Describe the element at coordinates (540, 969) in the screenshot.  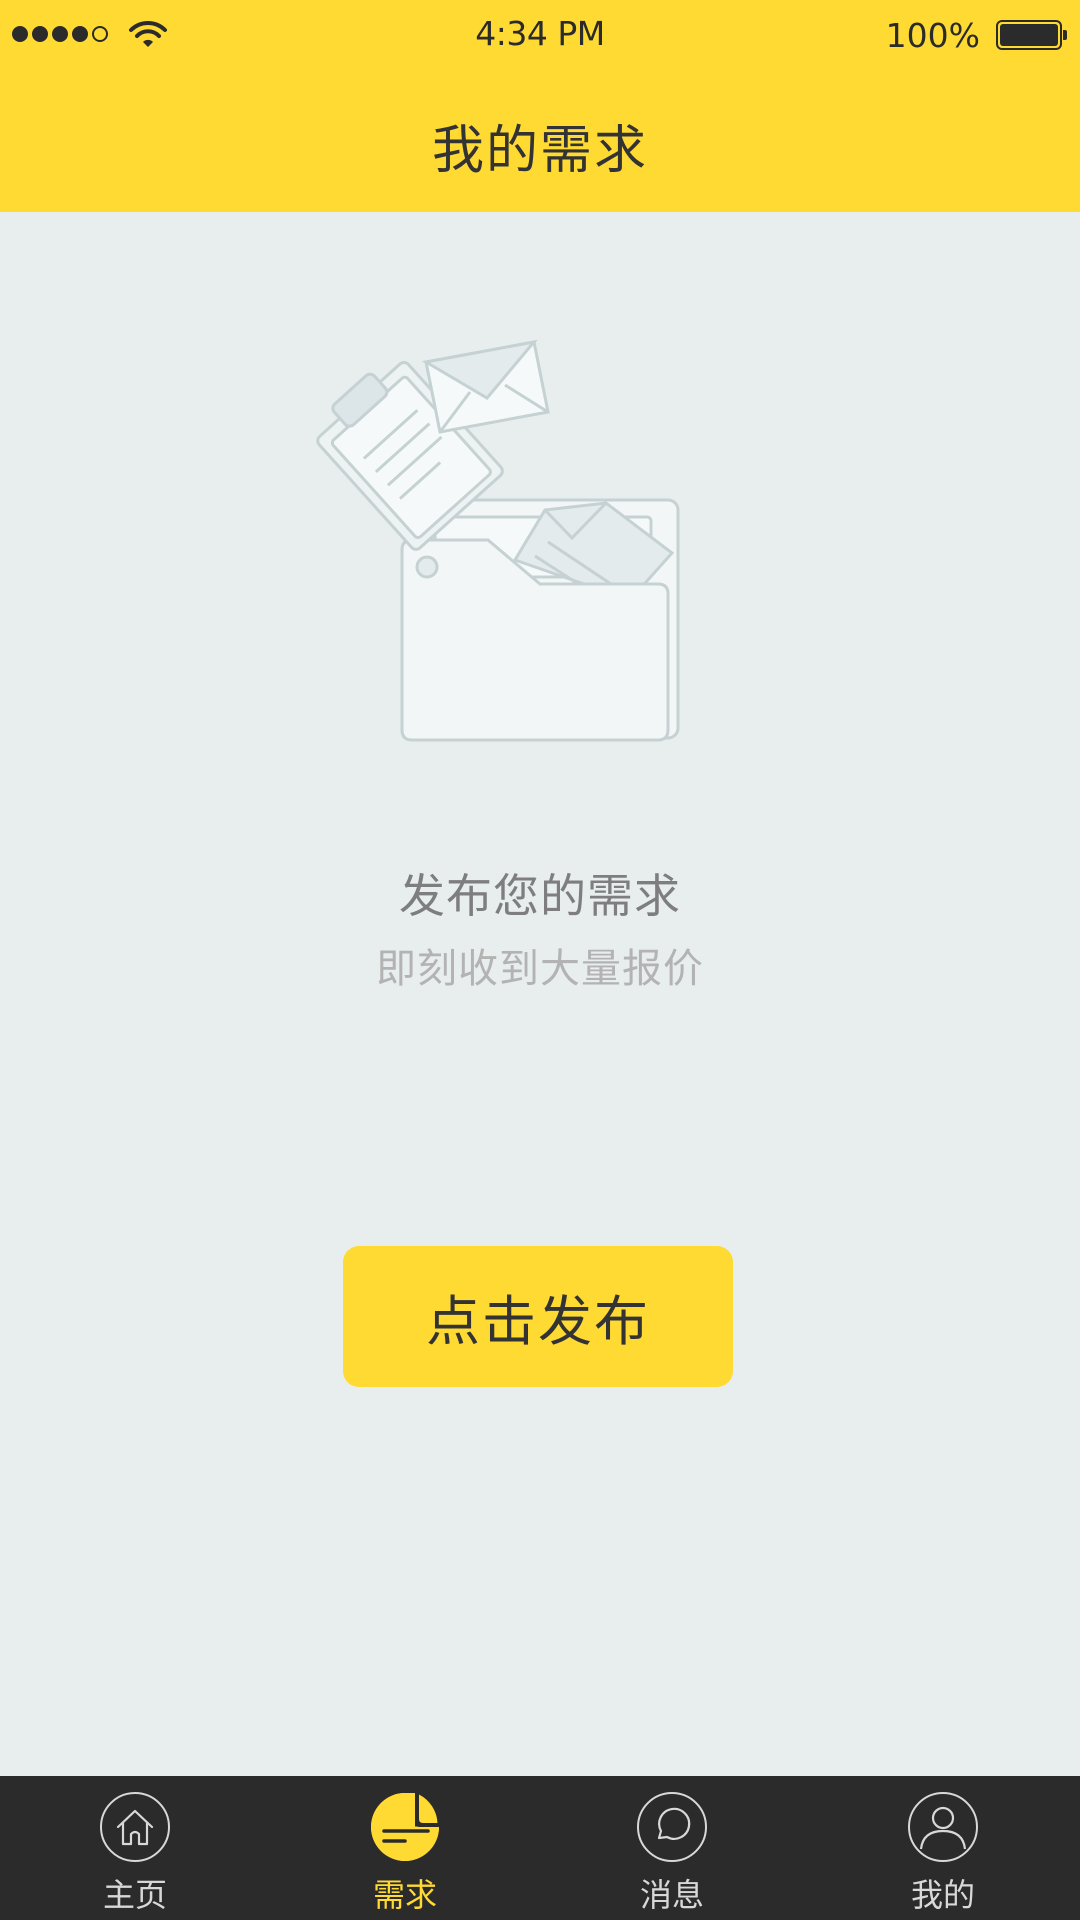
I see `empty-state-subtitle: 即刻收到大量报价` at that location.